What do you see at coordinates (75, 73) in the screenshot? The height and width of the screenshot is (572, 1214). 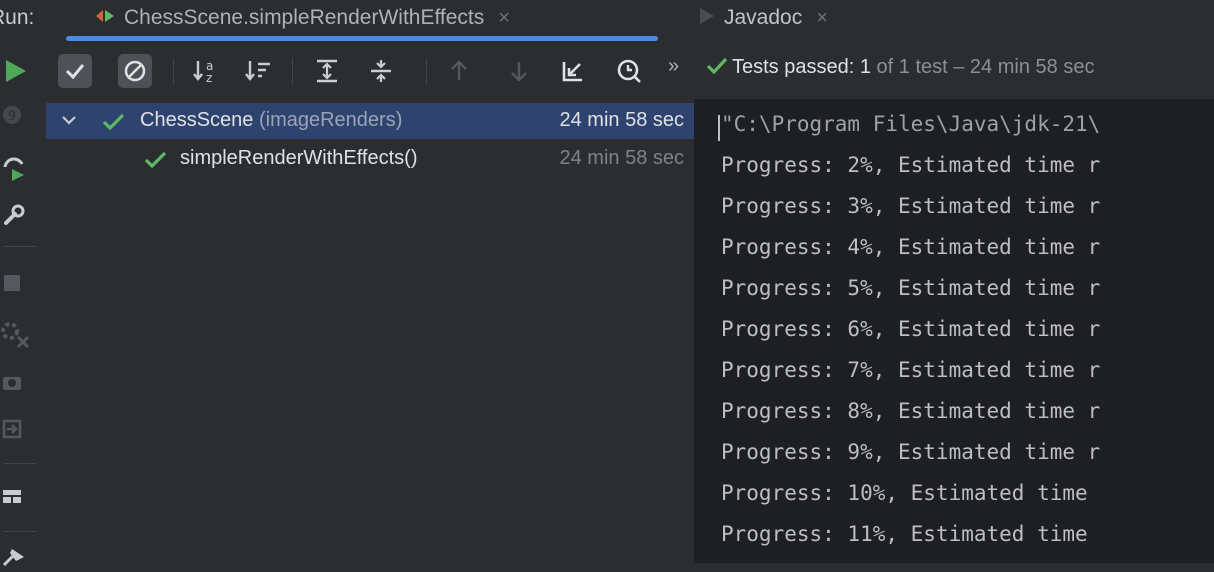 I see `show-passed-icon` at bounding box center [75, 73].